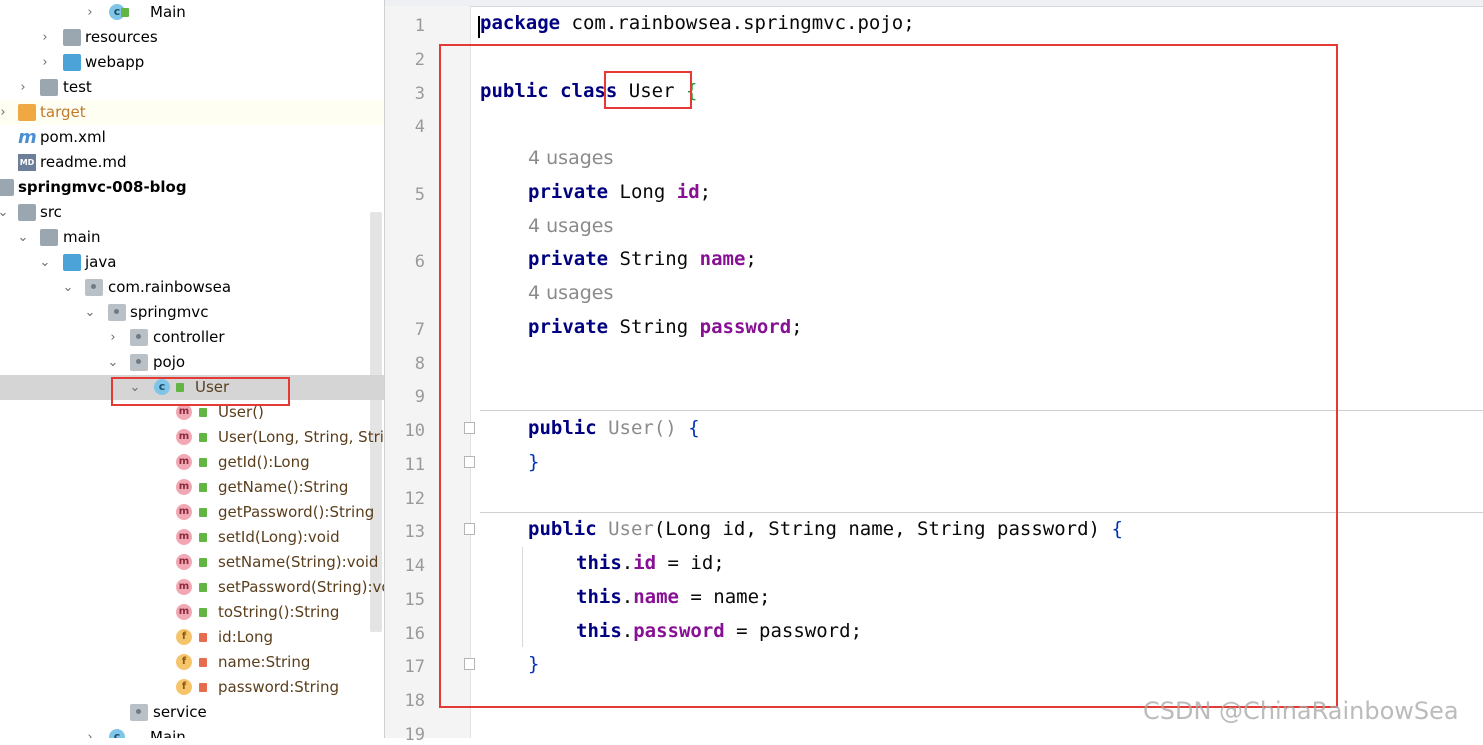  I want to click on keyword: package, so click(520, 23).